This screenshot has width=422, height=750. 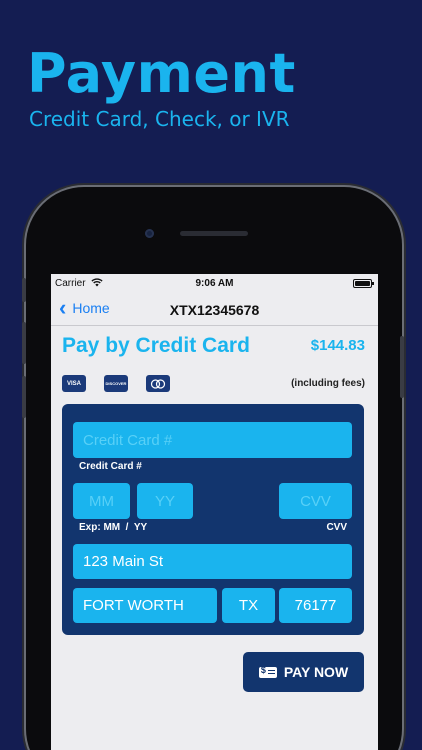 I want to click on payment-amount: $144.83, so click(x=337, y=345).